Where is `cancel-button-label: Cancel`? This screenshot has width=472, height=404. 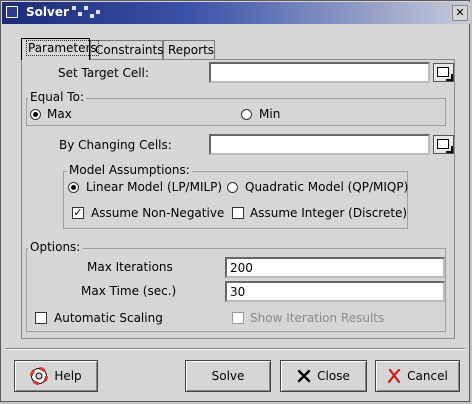 cancel-button-label: Cancel is located at coordinates (427, 376).